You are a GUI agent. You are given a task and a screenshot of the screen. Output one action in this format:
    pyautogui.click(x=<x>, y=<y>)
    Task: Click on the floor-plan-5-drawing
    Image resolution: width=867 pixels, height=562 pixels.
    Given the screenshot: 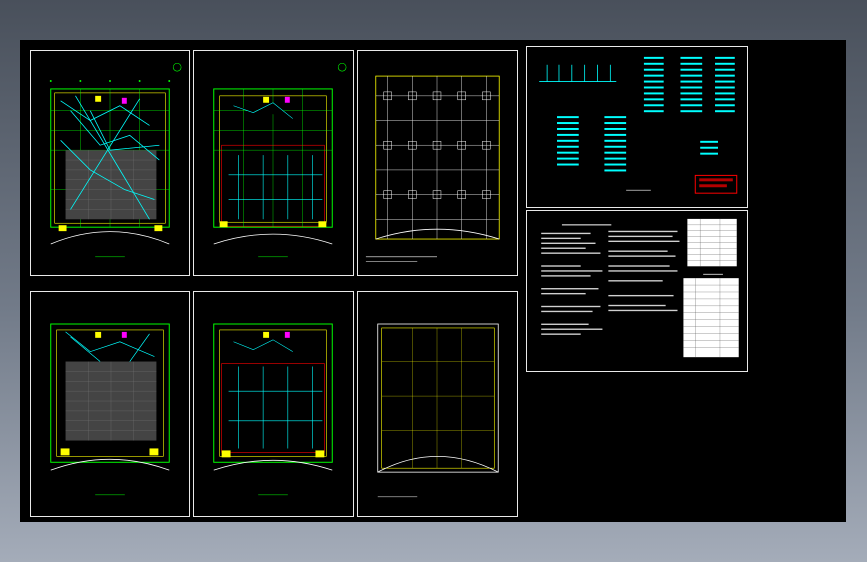 What is the action you would take?
    pyautogui.click(x=273, y=409)
    